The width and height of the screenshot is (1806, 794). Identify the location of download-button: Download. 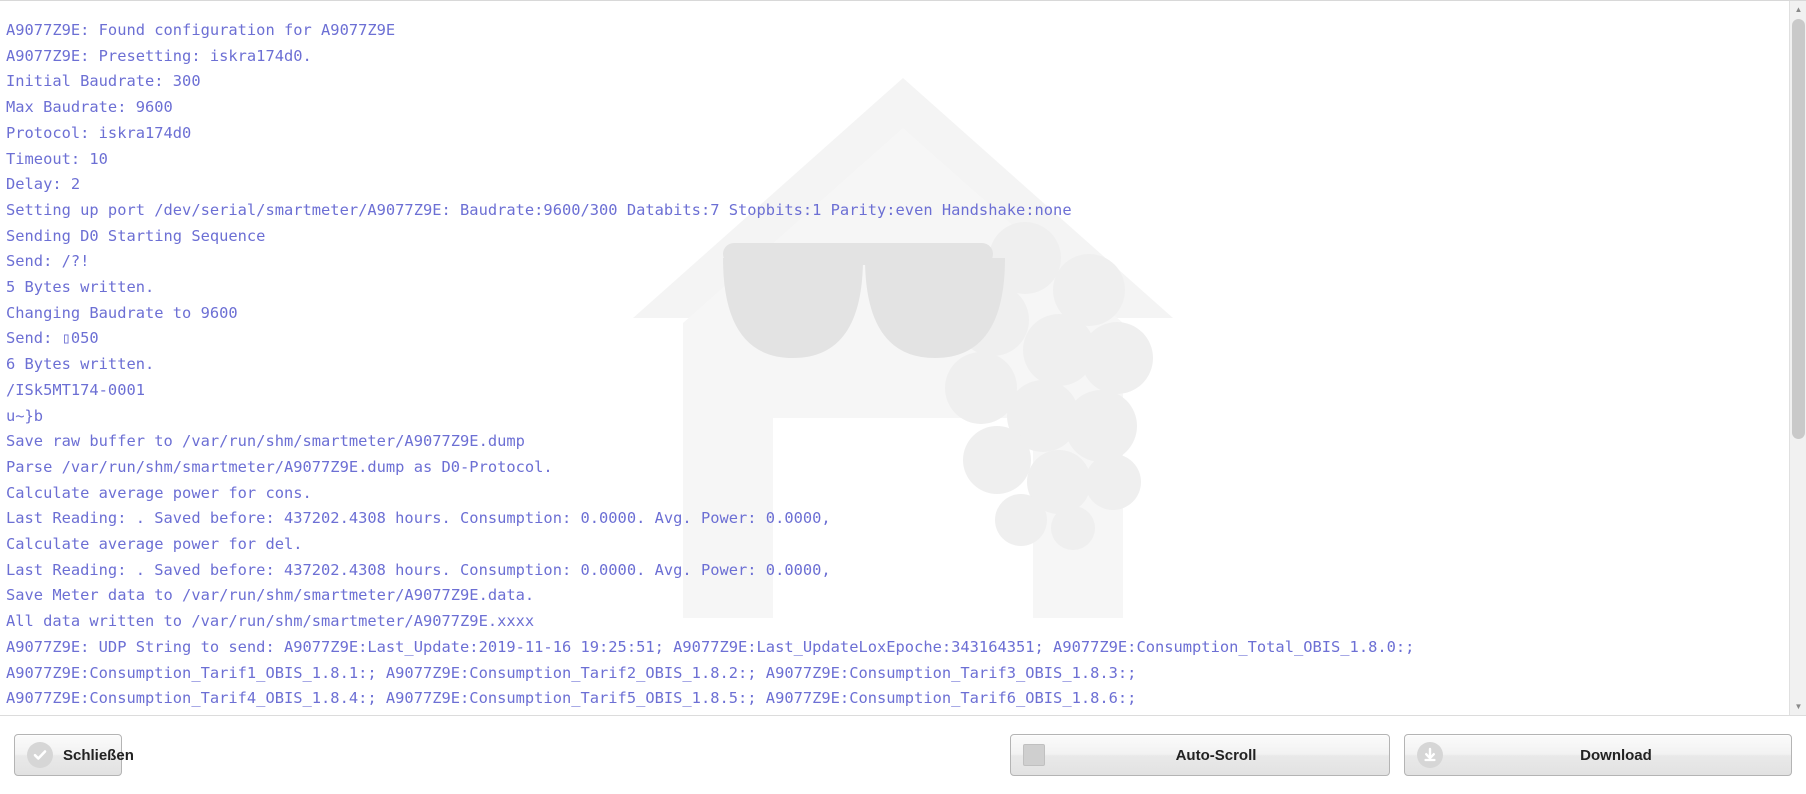
(1598, 755).